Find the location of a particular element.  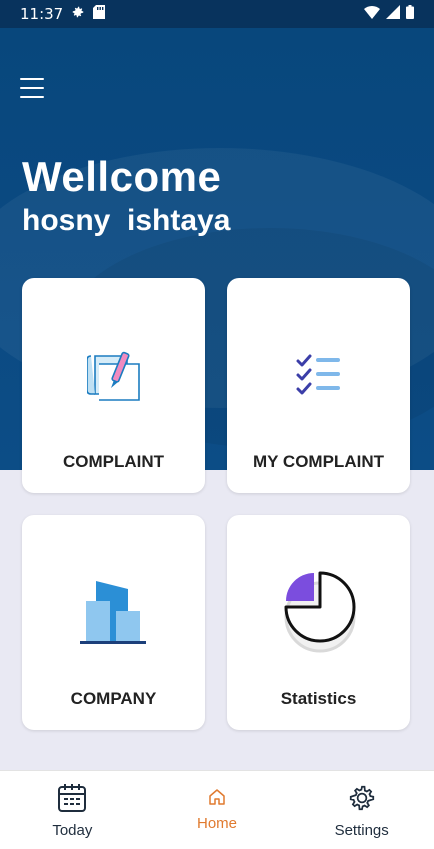

nav-home: Home is located at coordinates (217, 810).